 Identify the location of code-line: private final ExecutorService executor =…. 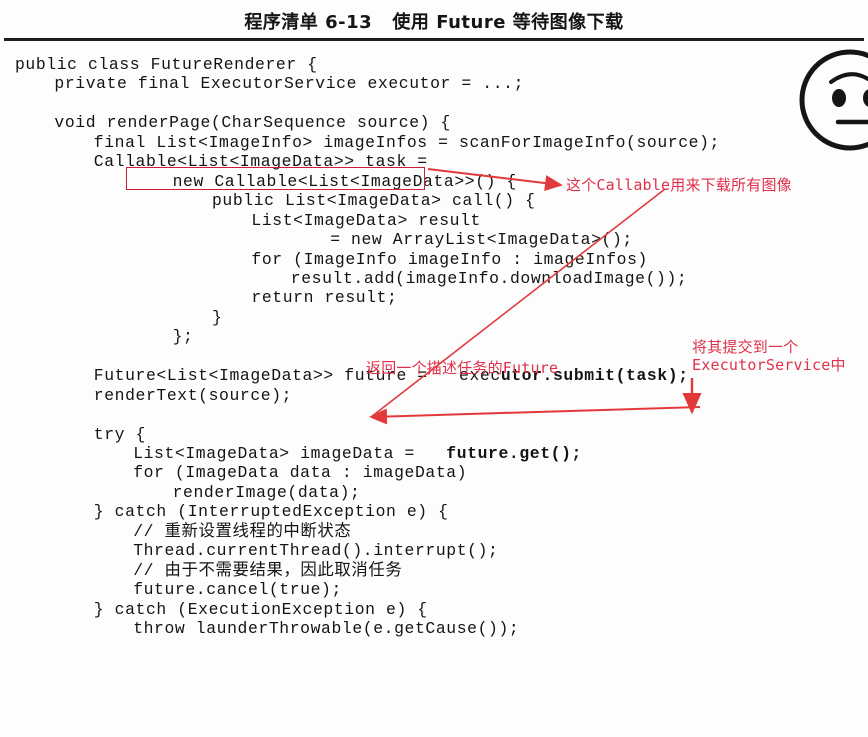
(289, 84).